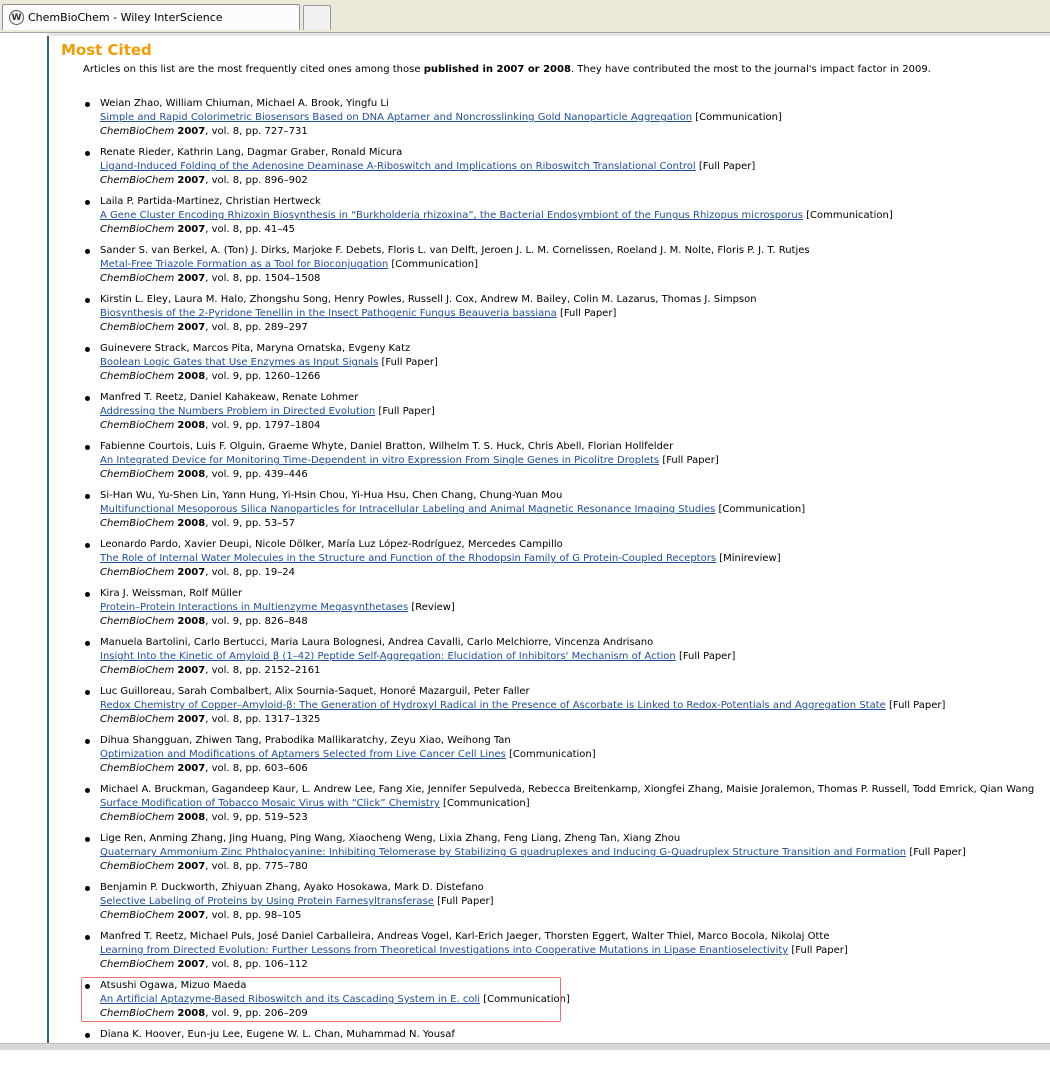  I want to click on journal-details: , vol. 9, pp. 53–57, so click(250, 523).